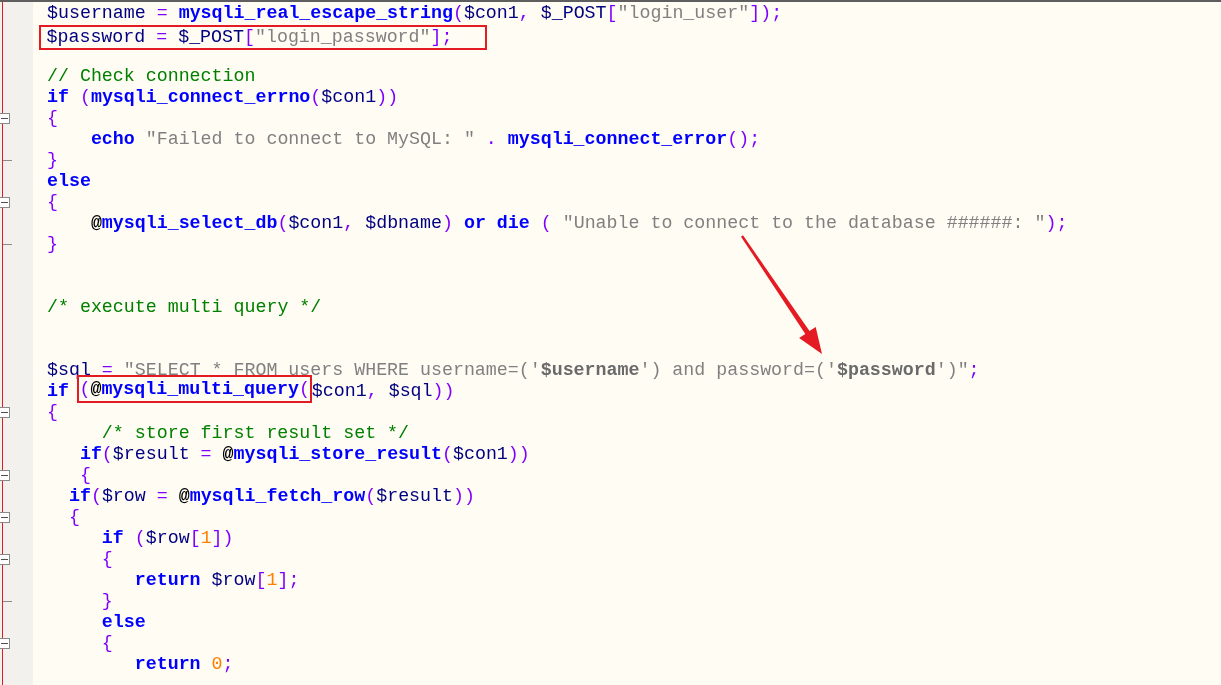 Image resolution: width=1221 pixels, height=685 pixels. I want to click on code-line: echo "Failed to connect to MySQL: " . mysqli_connect_error();, so click(425, 139).